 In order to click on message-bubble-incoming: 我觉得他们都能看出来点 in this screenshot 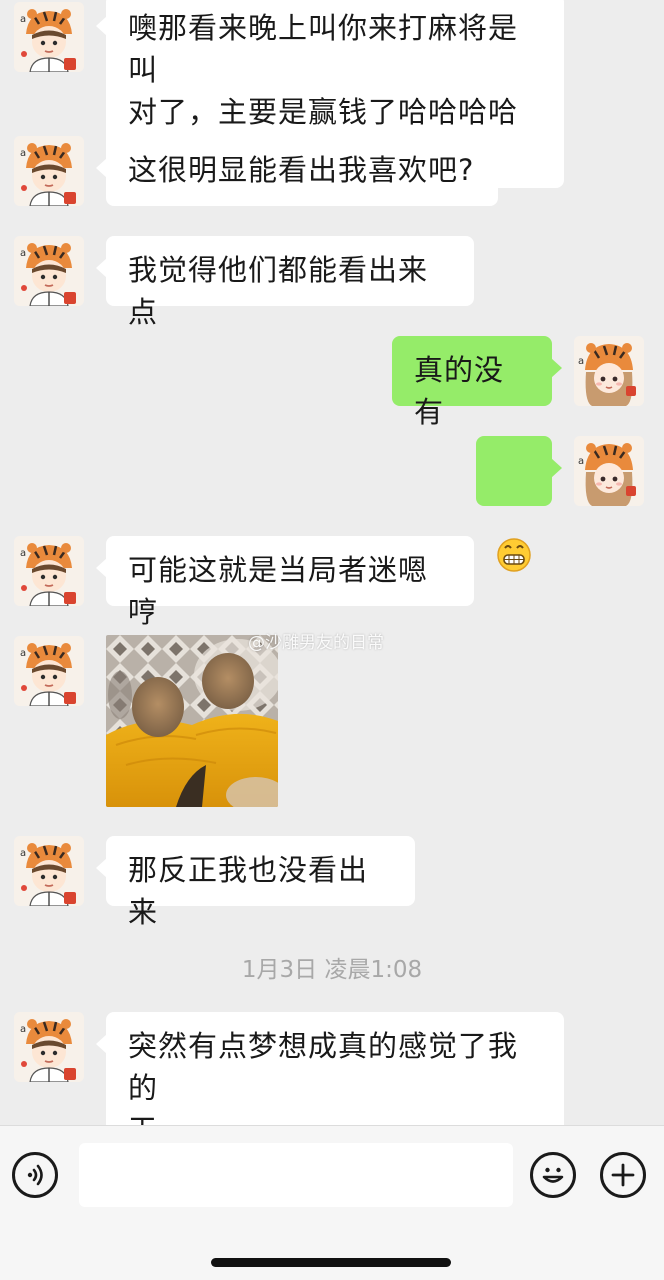, I will do `click(285, 282)`.